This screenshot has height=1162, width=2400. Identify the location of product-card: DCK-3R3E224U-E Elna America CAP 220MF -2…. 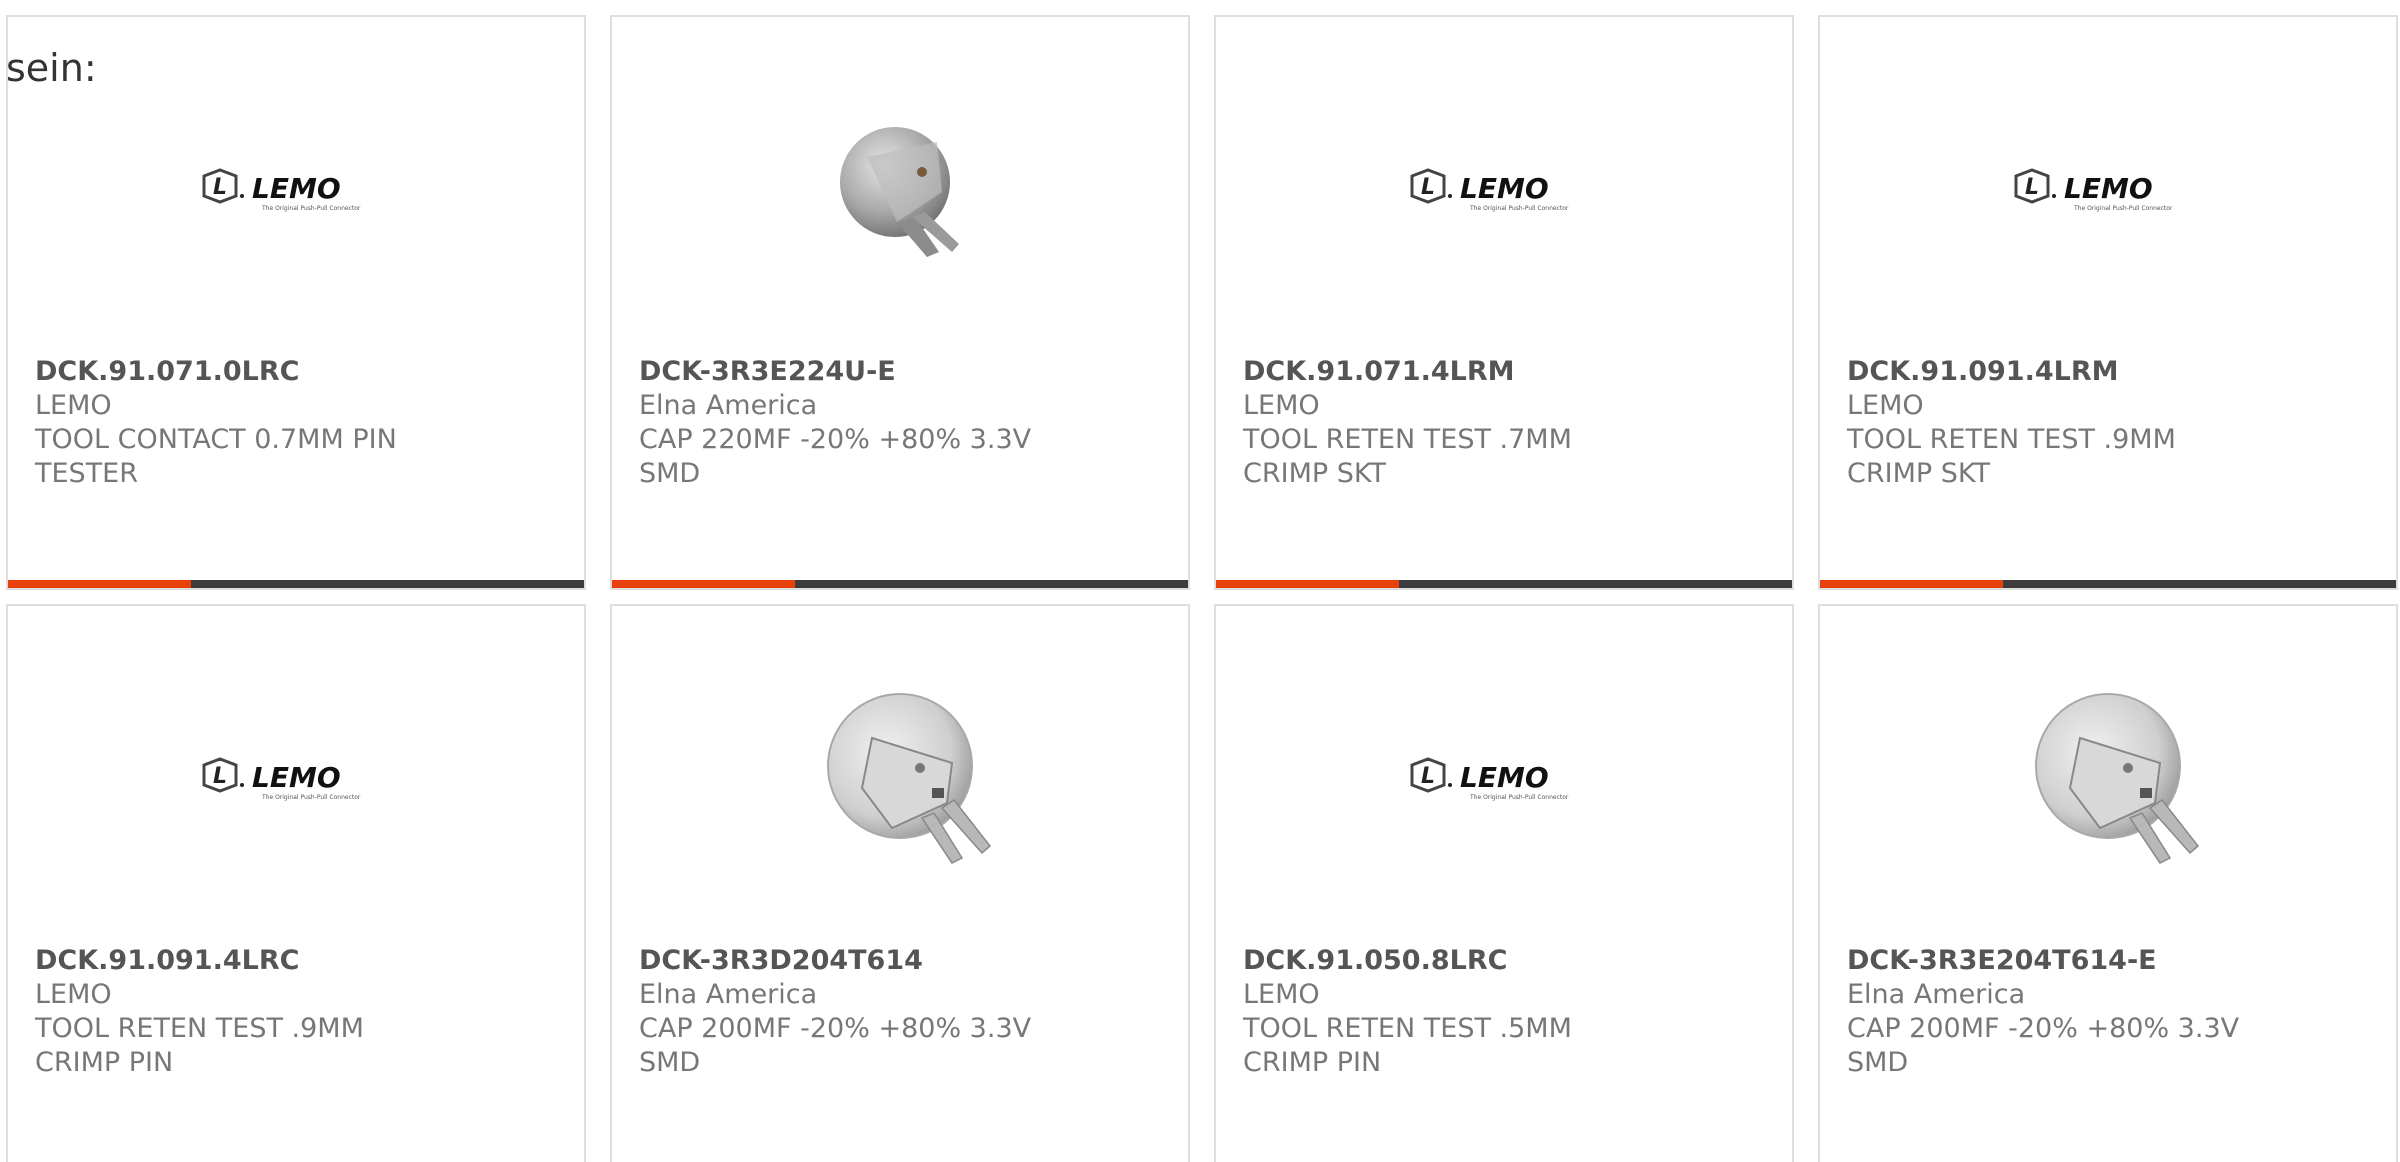
(900, 302).